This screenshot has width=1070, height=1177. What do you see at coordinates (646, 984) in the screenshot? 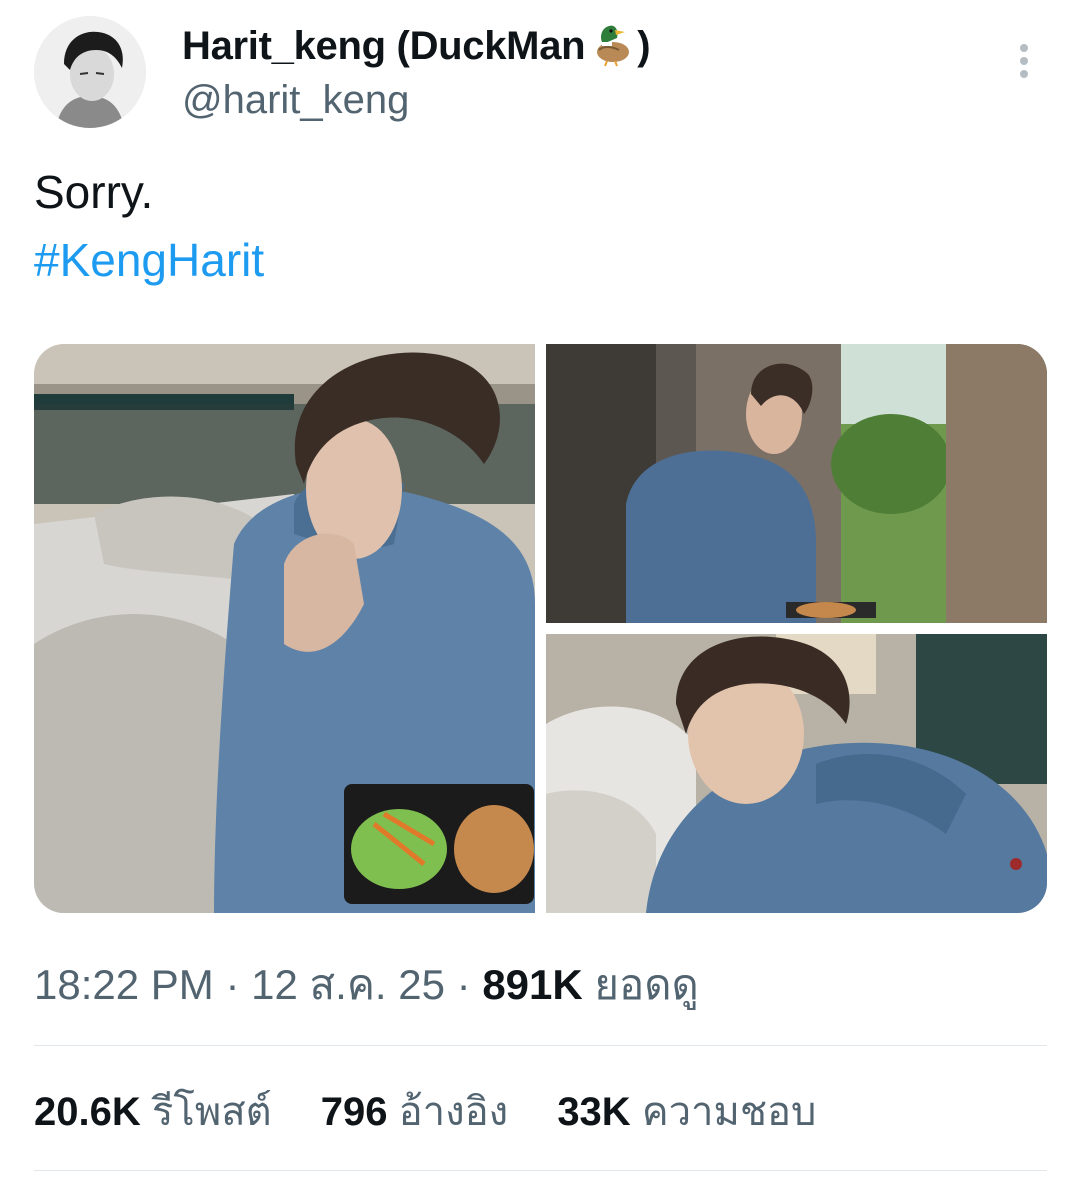
I see `views-label: ยอดดู` at bounding box center [646, 984].